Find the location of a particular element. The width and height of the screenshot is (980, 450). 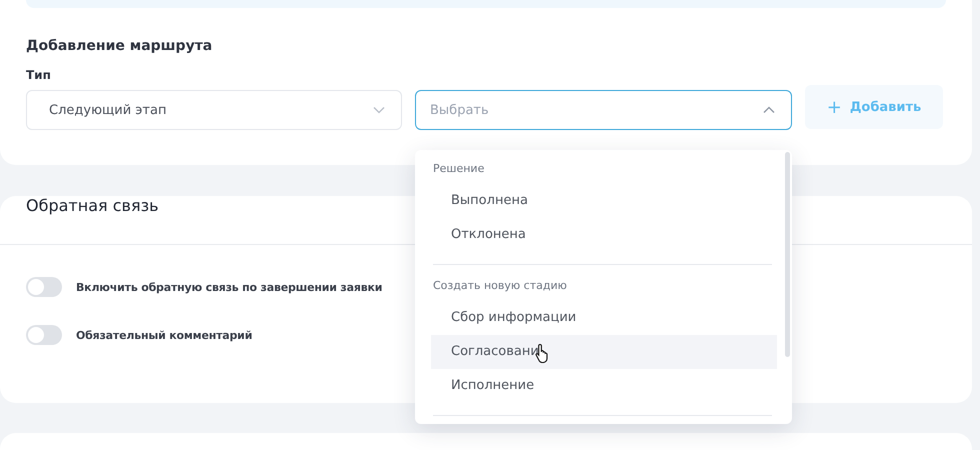

scrollbar is located at coordinates (787, 254).